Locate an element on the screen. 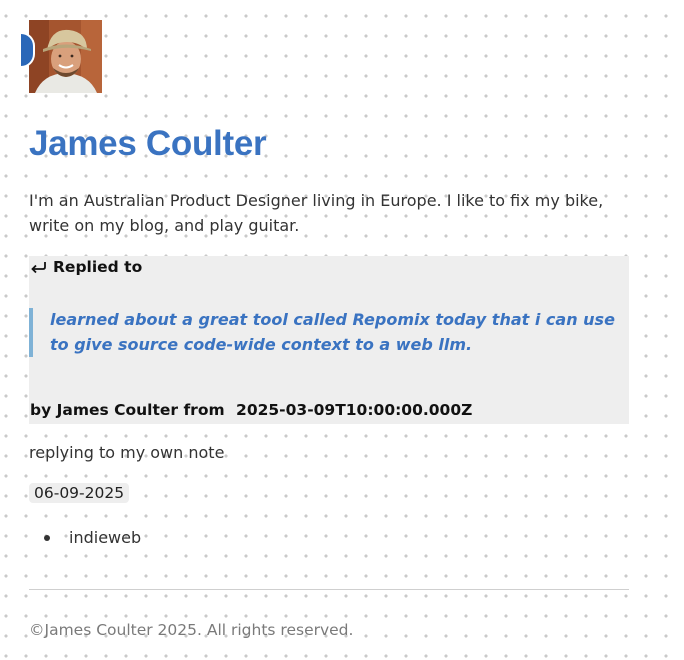 Image resolution: width=684 pixels, height=660 pixels. note-content: replying to my own note is located at coordinates (127, 452).